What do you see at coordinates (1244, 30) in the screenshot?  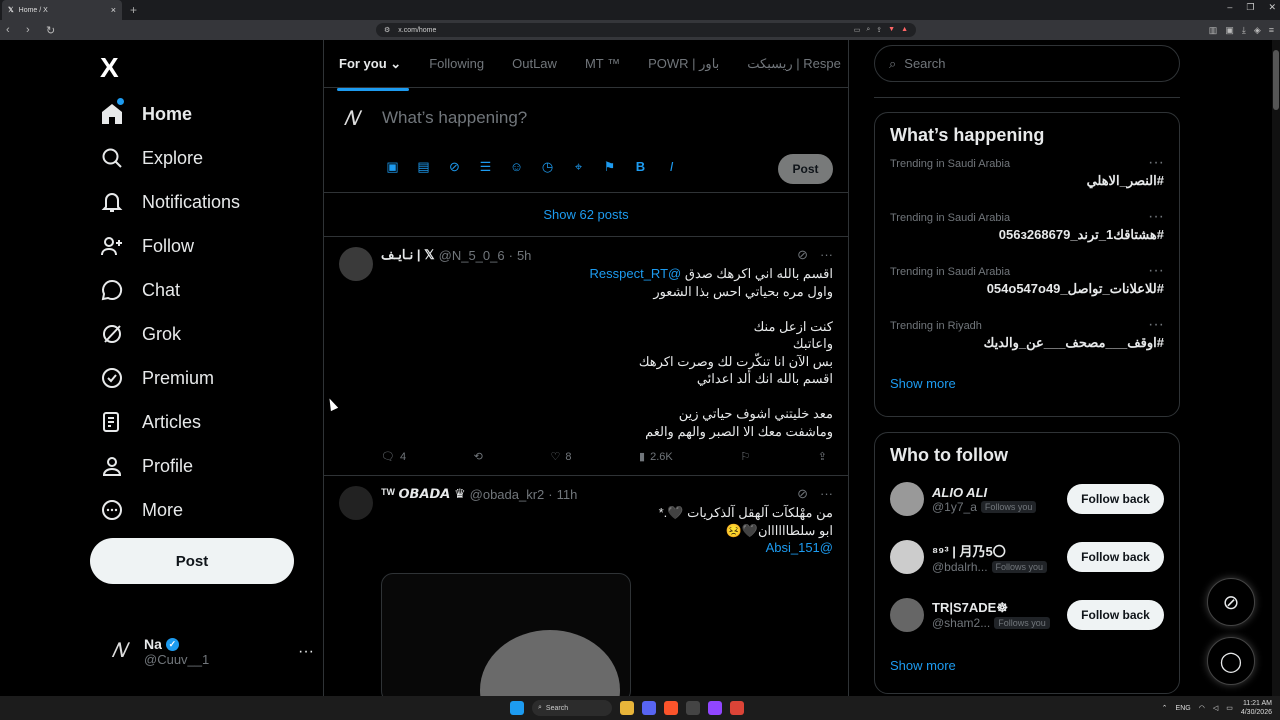 I see `download-icon: ⤓` at bounding box center [1244, 30].